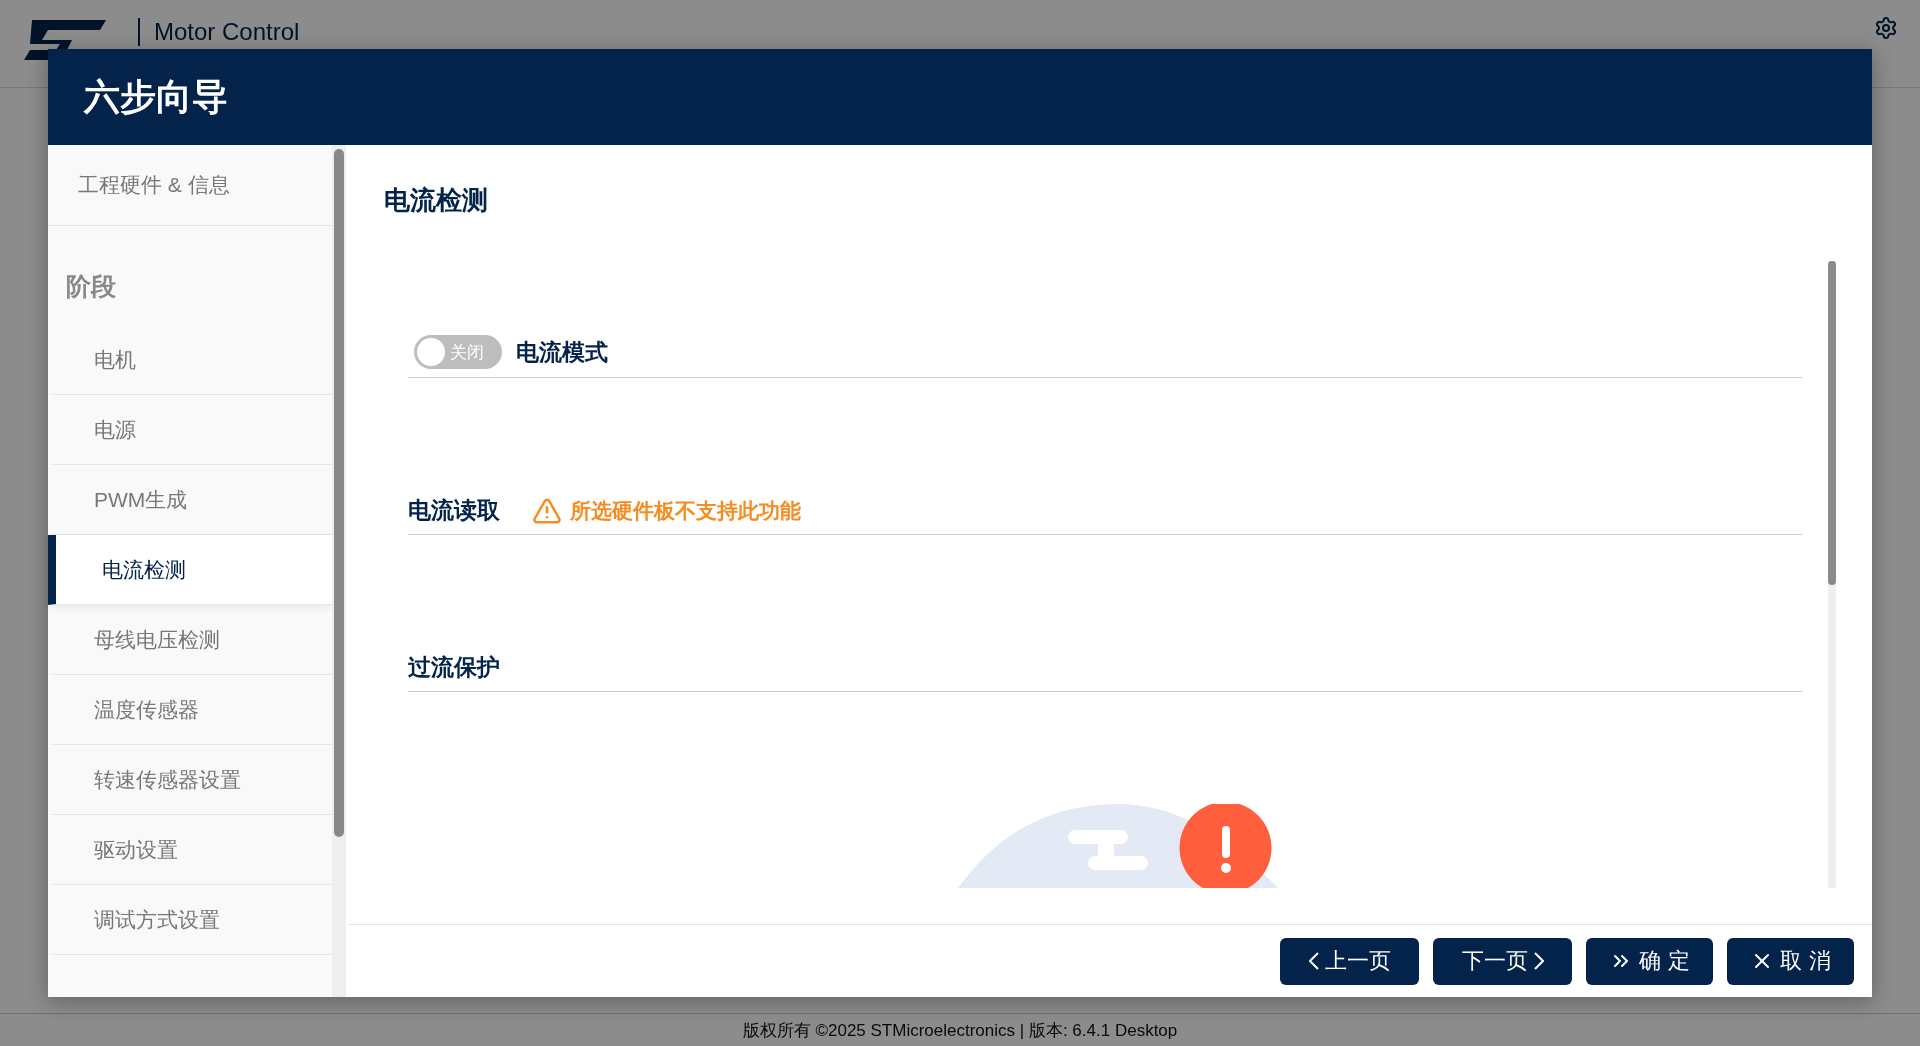  I want to click on sidebar-item: 电流检测, so click(190, 570).